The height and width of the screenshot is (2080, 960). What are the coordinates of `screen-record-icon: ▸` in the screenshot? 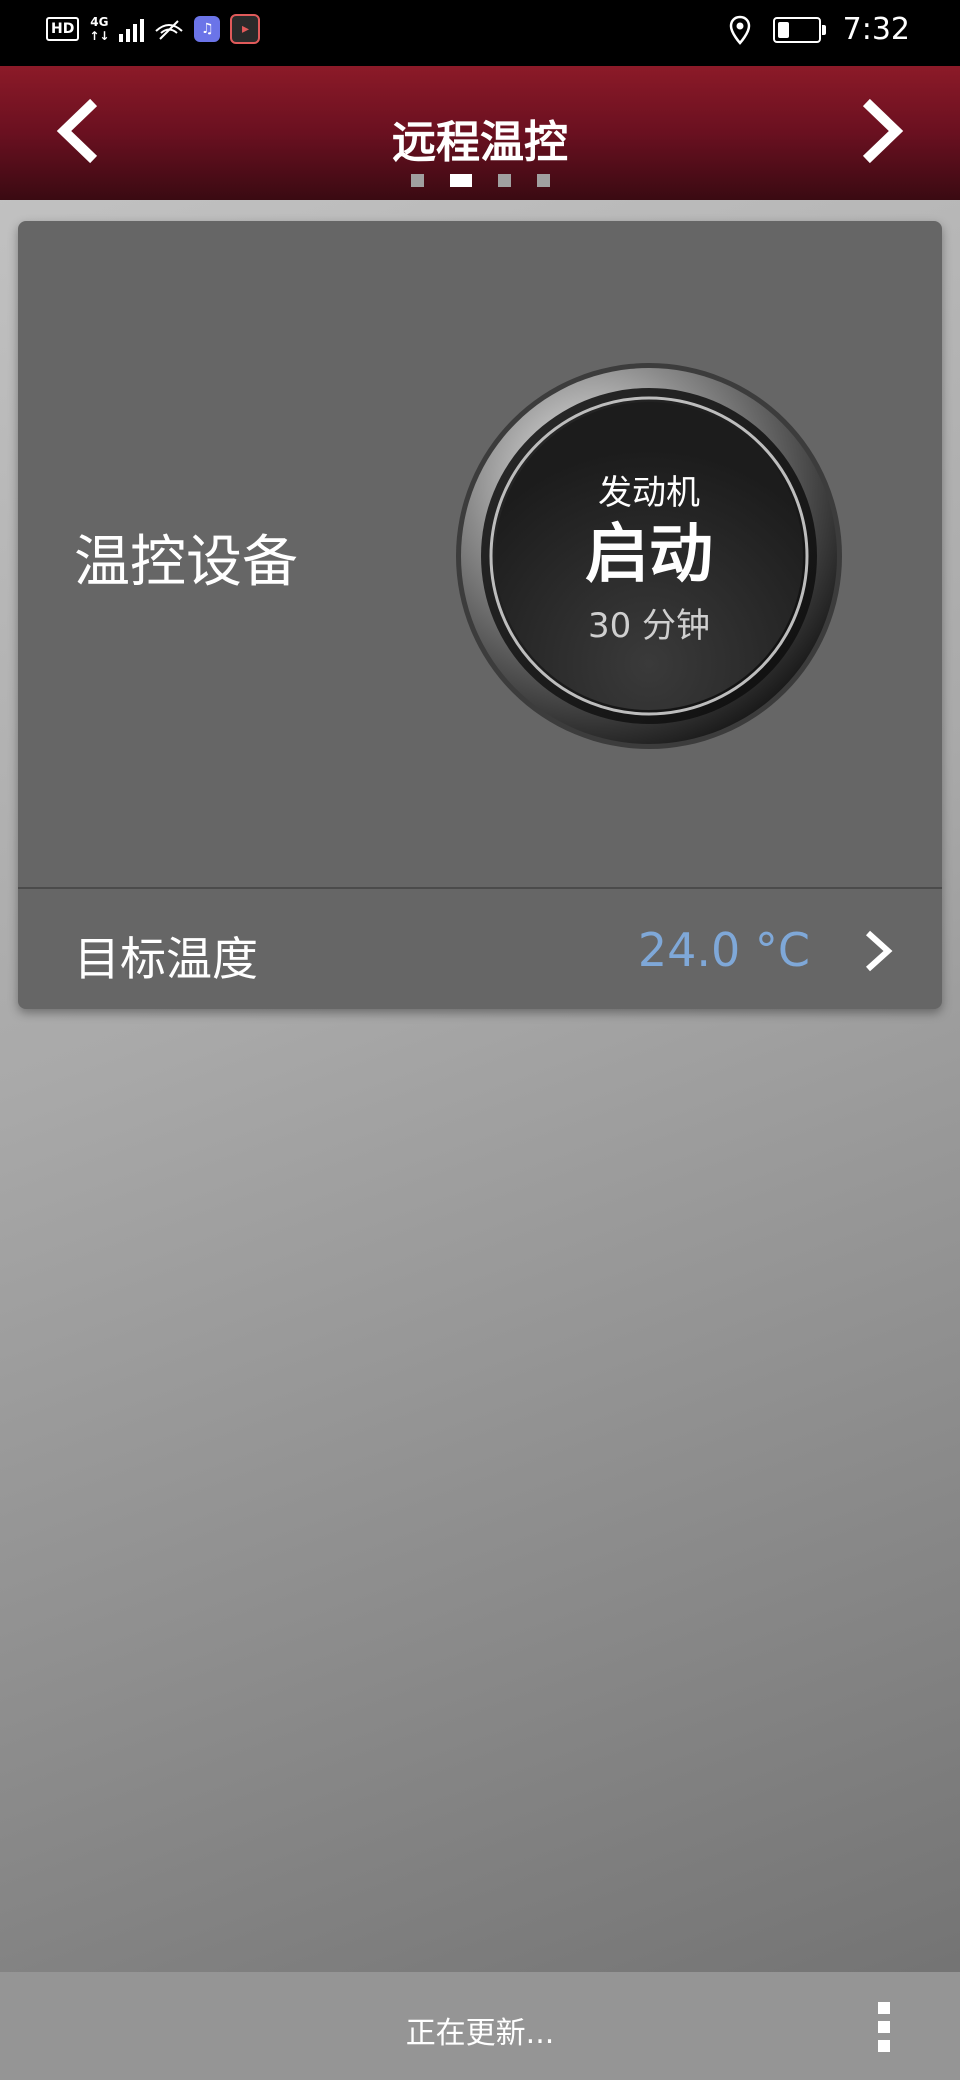 It's located at (245, 29).